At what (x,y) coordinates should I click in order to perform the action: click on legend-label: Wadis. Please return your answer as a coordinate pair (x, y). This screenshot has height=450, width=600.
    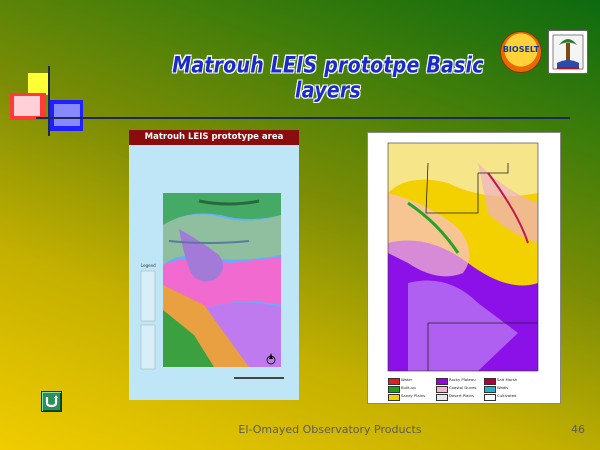
    Looking at the image, I should click on (503, 387).